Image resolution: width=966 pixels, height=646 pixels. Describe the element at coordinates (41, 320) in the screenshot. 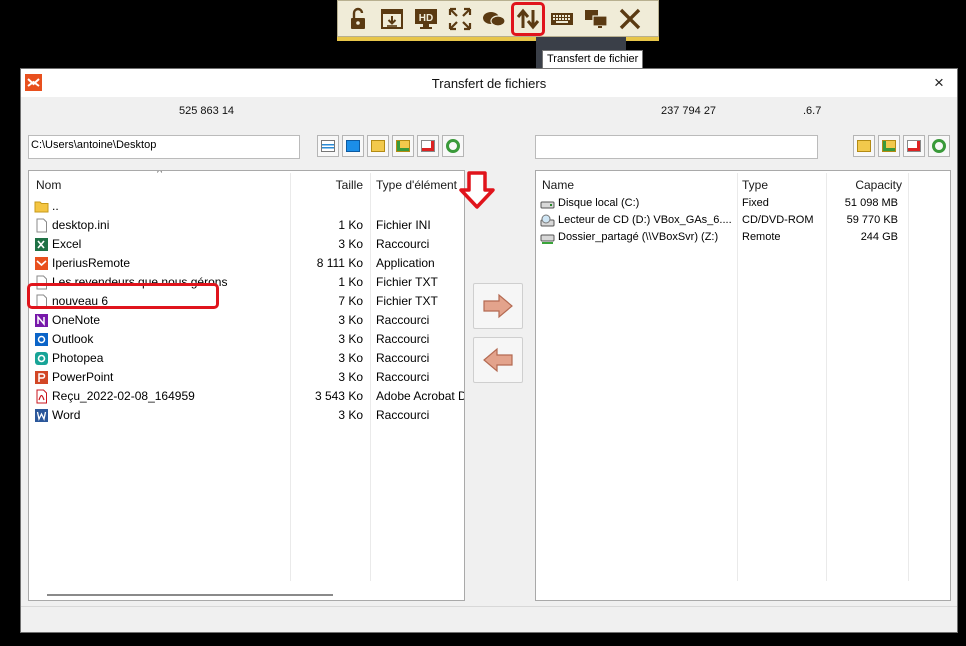

I see `onenote-icon` at that location.